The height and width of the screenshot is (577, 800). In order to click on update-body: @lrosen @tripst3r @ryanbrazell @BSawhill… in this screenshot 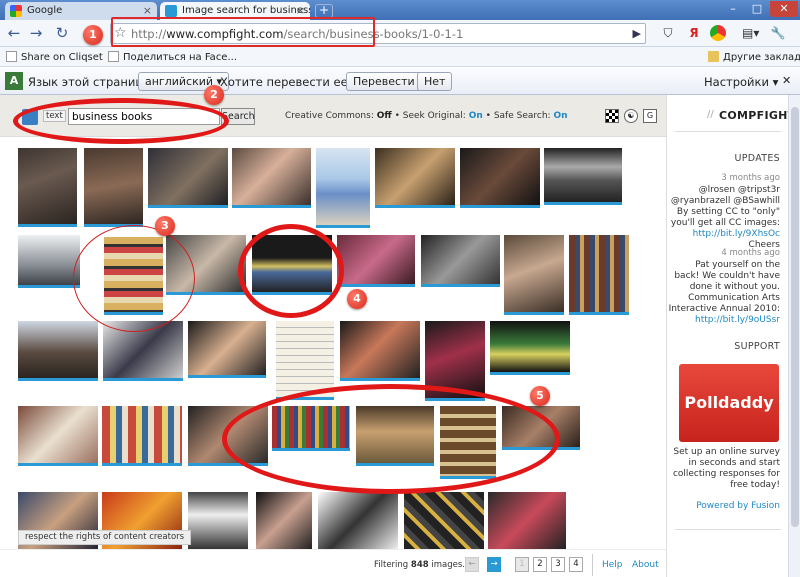, I will do `click(725, 206)`.